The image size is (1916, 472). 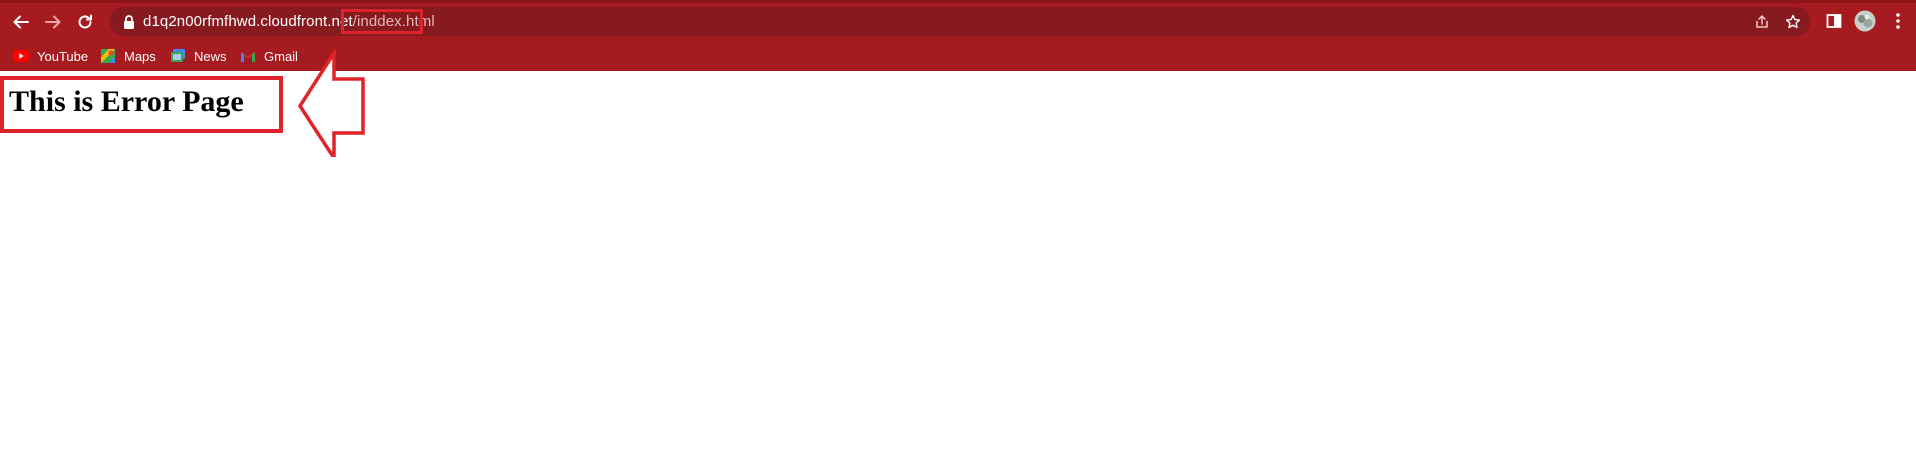 What do you see at coordinates (178, 56) in the screenshot?
I see `news-icon` at bounding box center [178, 56].